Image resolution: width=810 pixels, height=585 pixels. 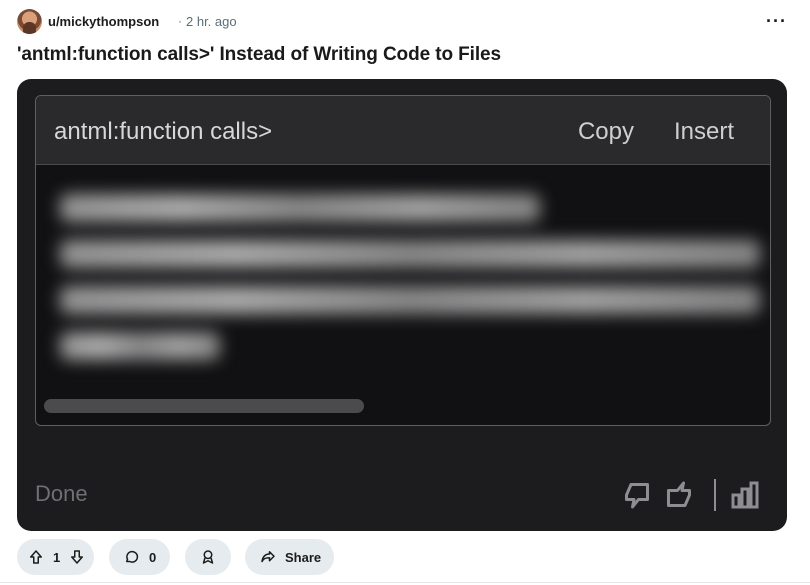 What do you see at coordinates (715, 495) in the screenshot?
I see `divider-icon` at bounding box center [715, 495].